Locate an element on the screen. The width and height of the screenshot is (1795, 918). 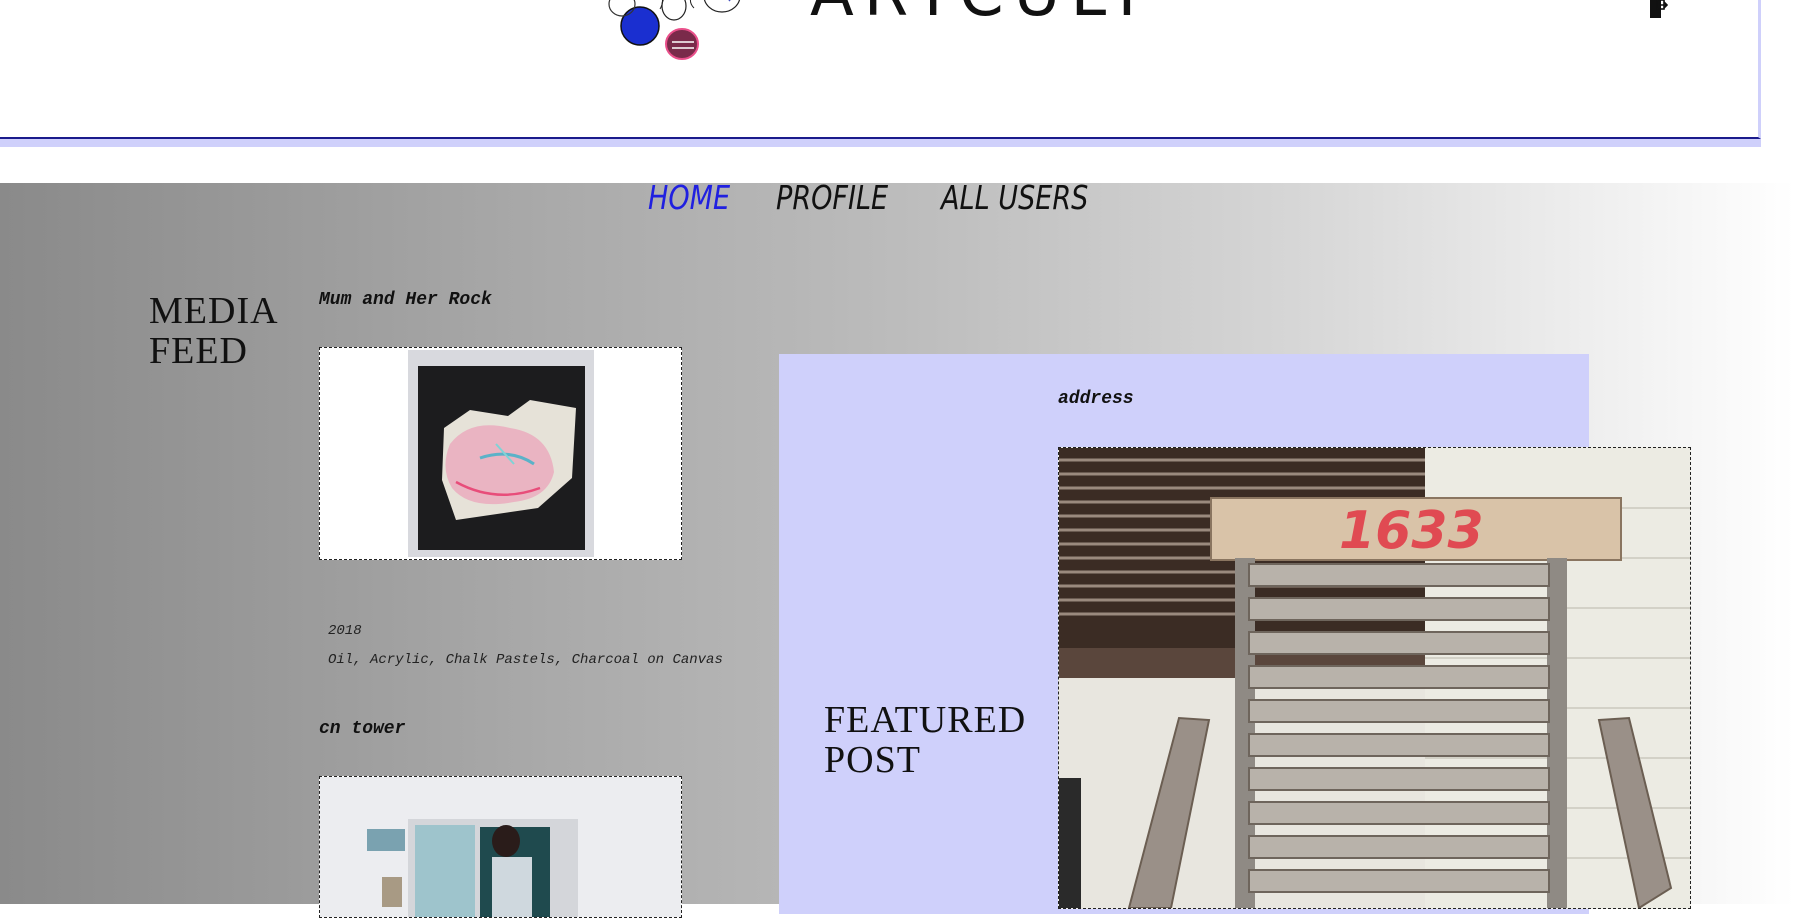
site-title: ARTCULT is located at coordinates (983, 13).